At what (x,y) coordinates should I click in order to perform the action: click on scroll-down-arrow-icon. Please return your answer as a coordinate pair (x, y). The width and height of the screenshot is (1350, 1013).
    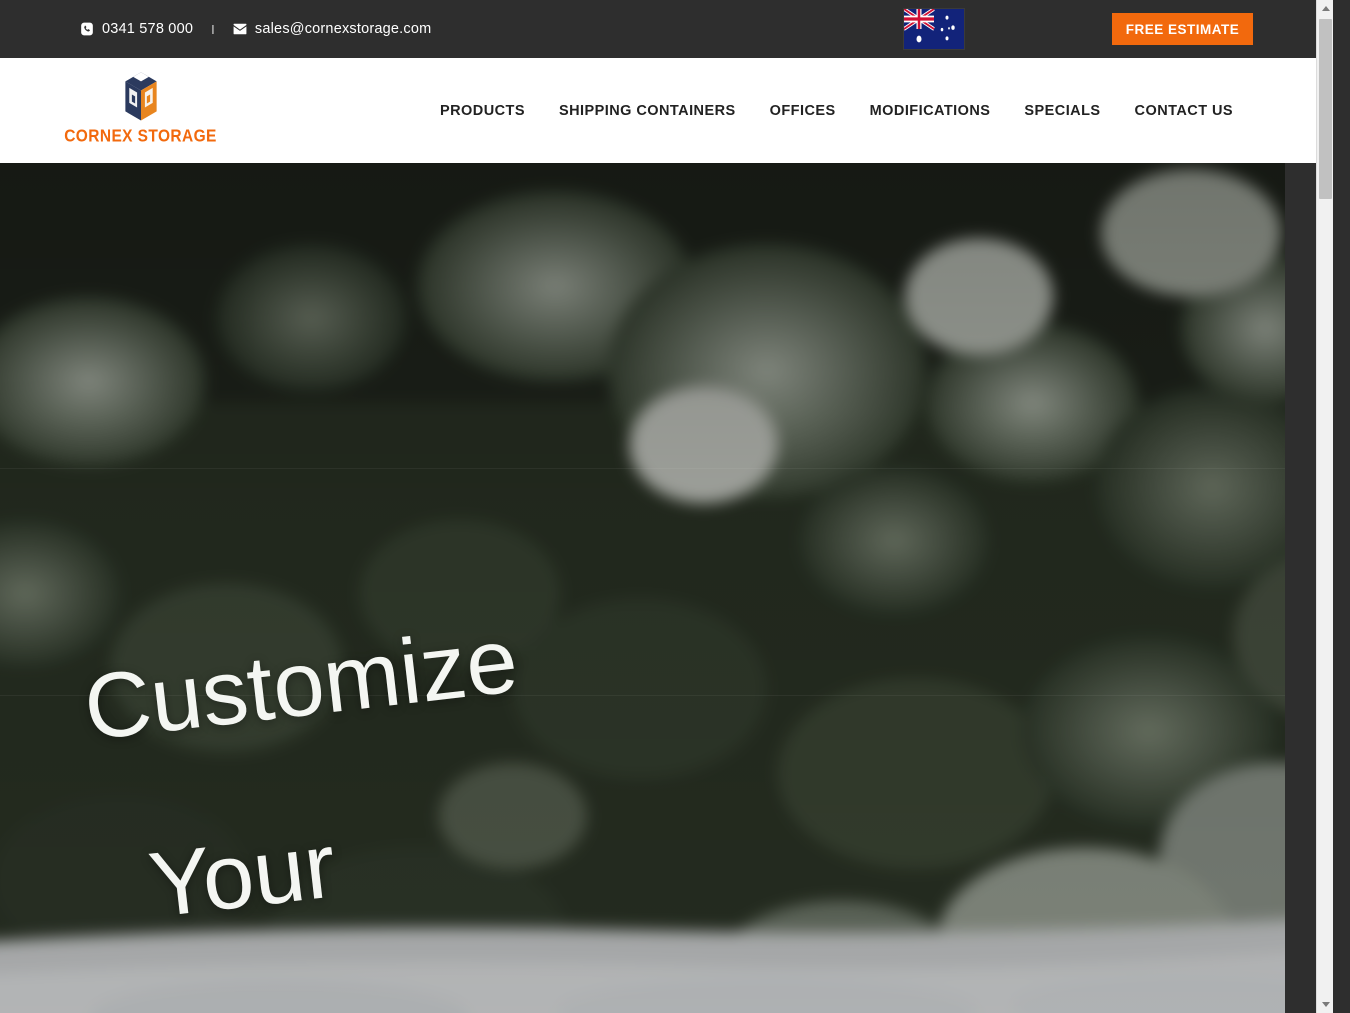
    Looking at the image, I should click on (1325, 1004).